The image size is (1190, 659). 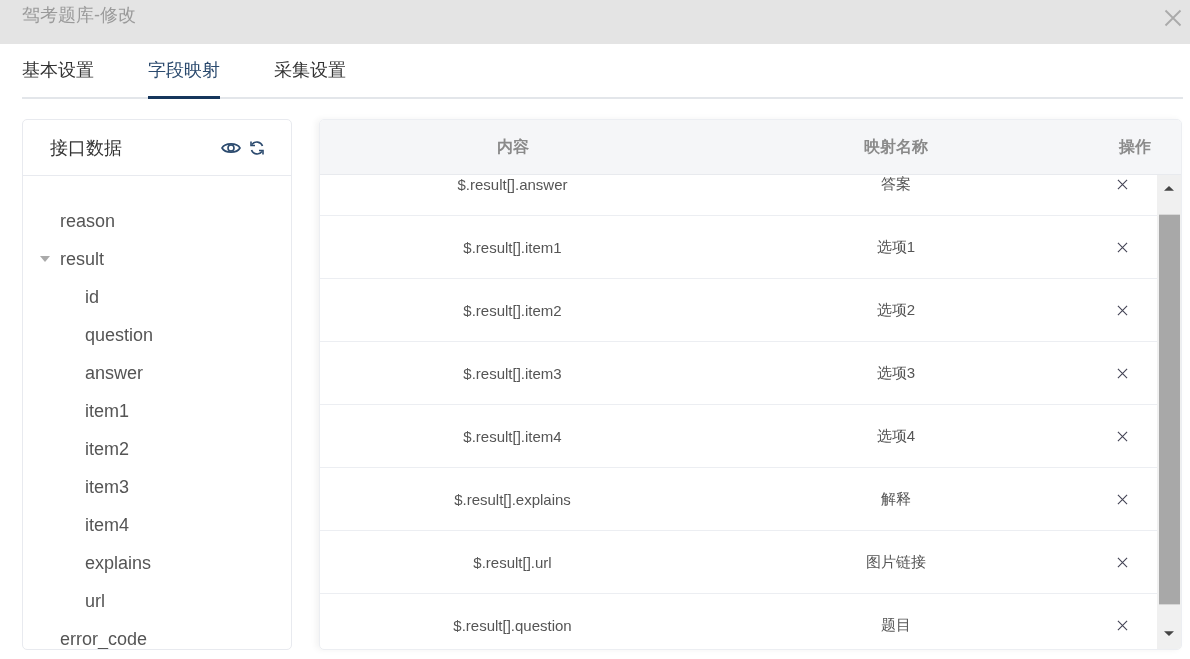 I want to click on tree-item: explains, so click(x=118, y=563).